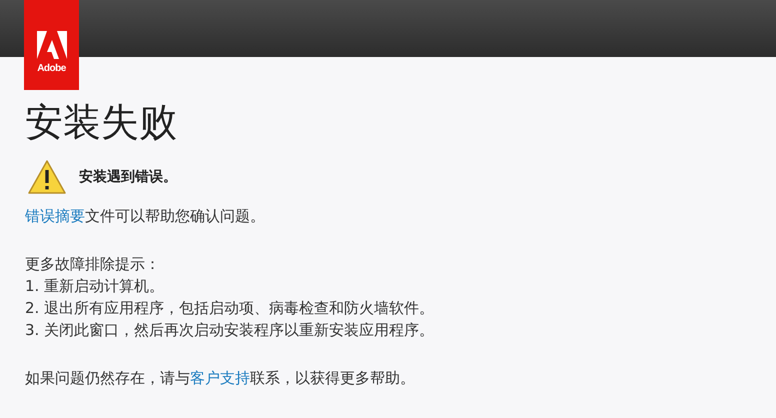  What do you see at coordinates (101, 122) in the screenshot?
I see `page-title: 安装失败` at bounding box center [101, 122].